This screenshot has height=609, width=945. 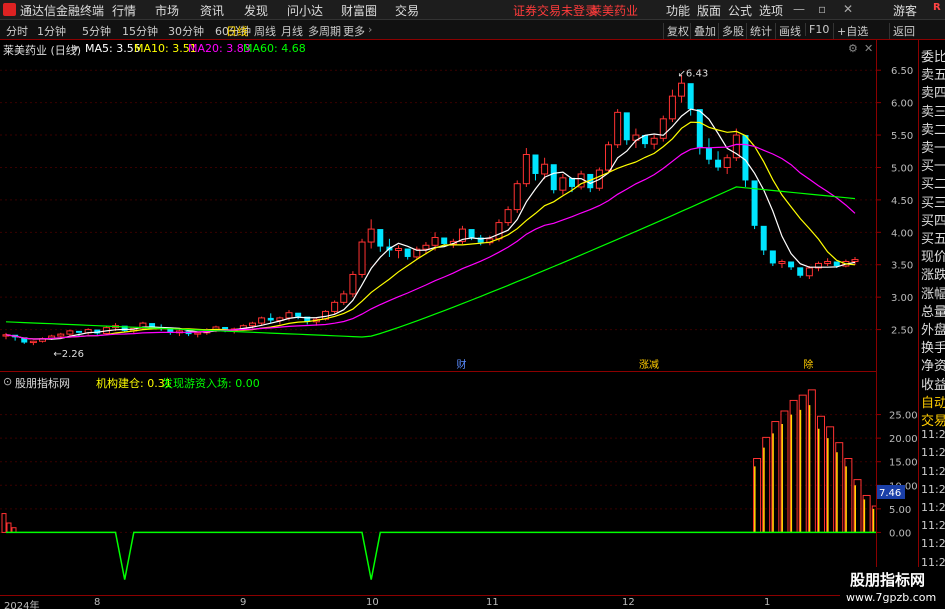 I want to click on r-badge: R, so click(x=937, y=7).